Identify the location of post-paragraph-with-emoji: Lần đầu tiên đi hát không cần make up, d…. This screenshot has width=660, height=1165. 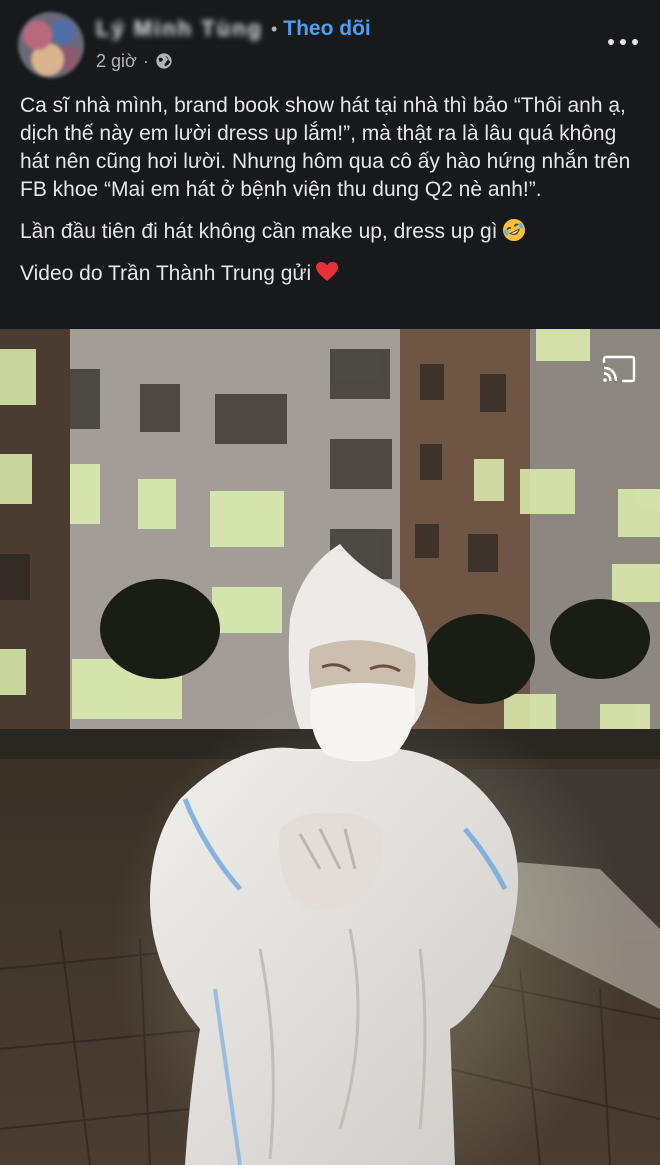
(332, 232).